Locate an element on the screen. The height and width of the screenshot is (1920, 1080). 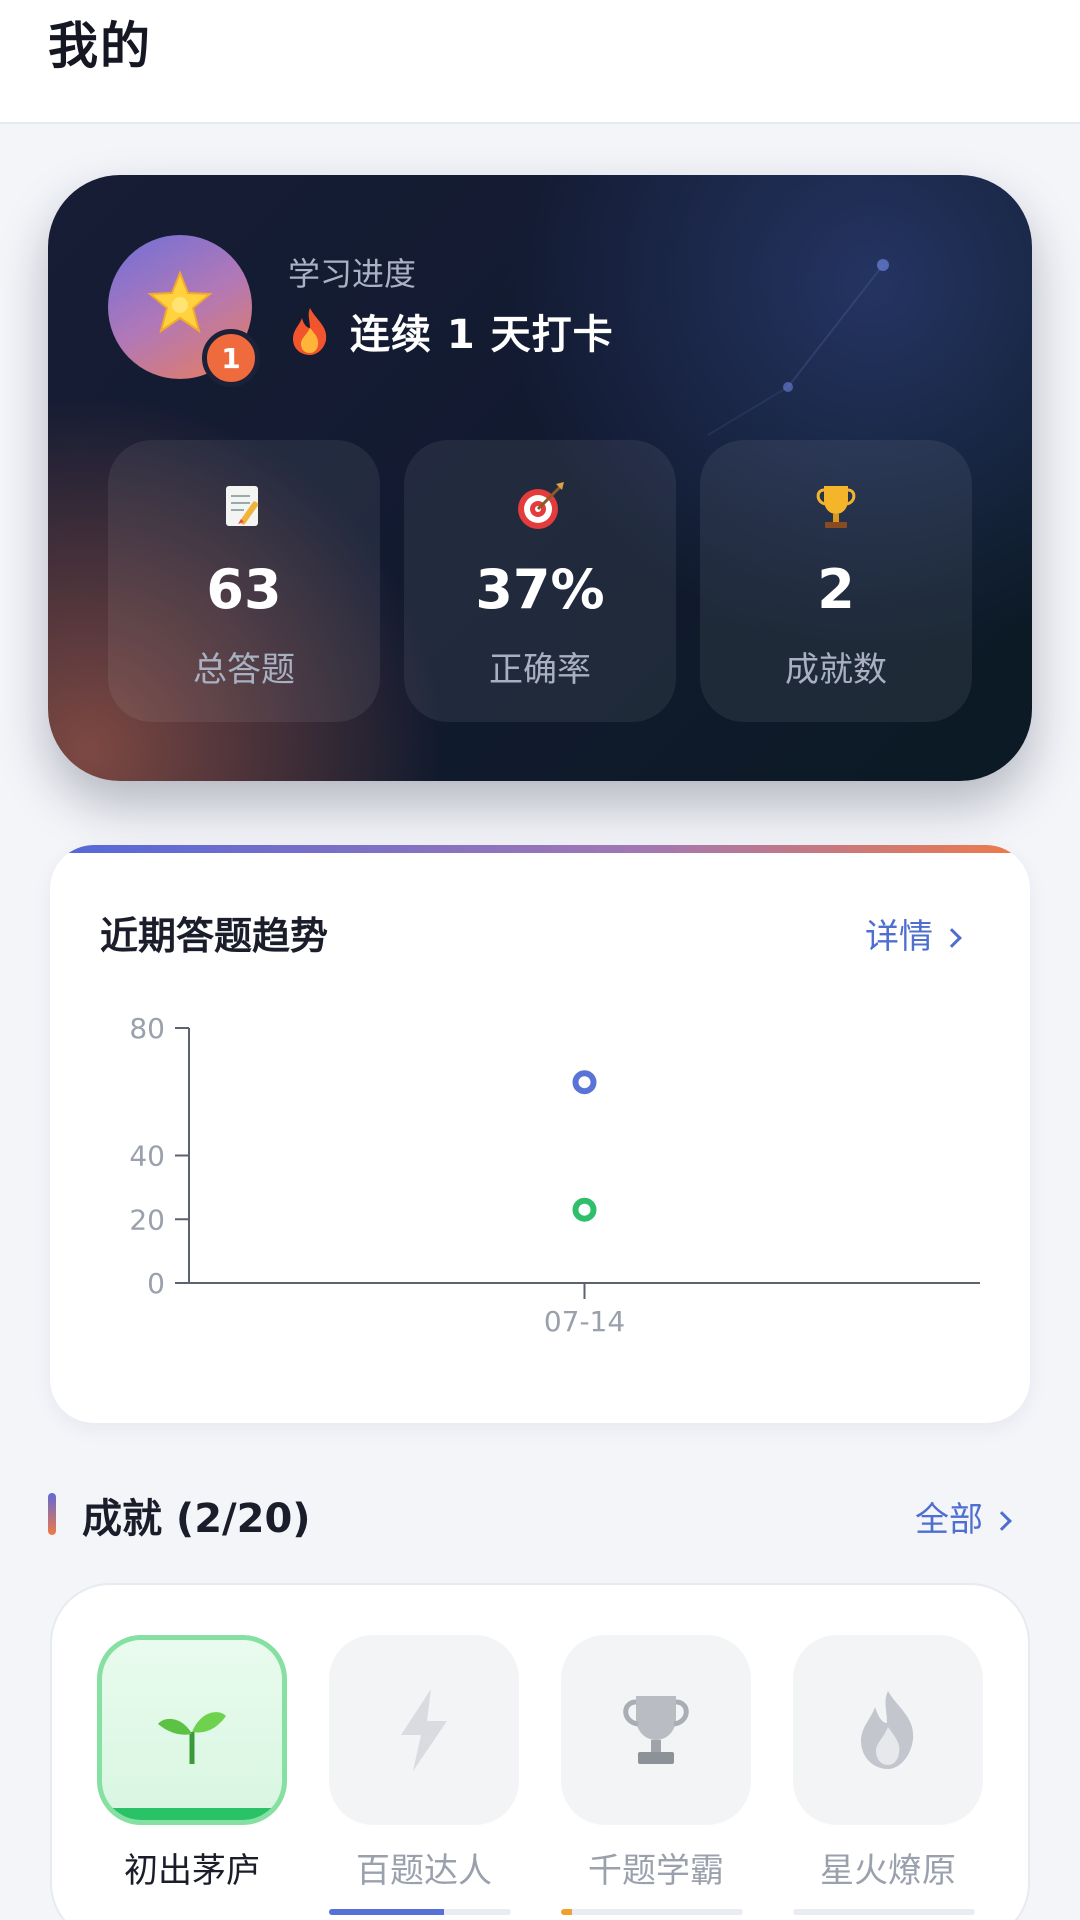
fire-icon is located at coordinates (887, 1730).